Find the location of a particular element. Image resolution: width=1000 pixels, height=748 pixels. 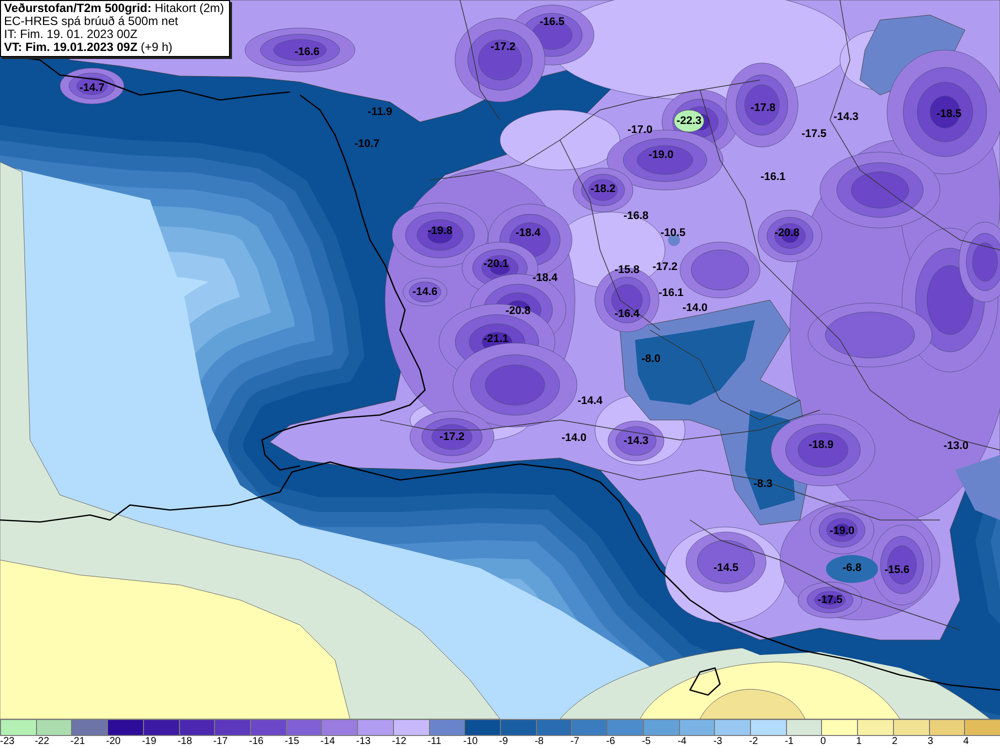

temperature-label: -14.4 is located at coordinates (590, 401).